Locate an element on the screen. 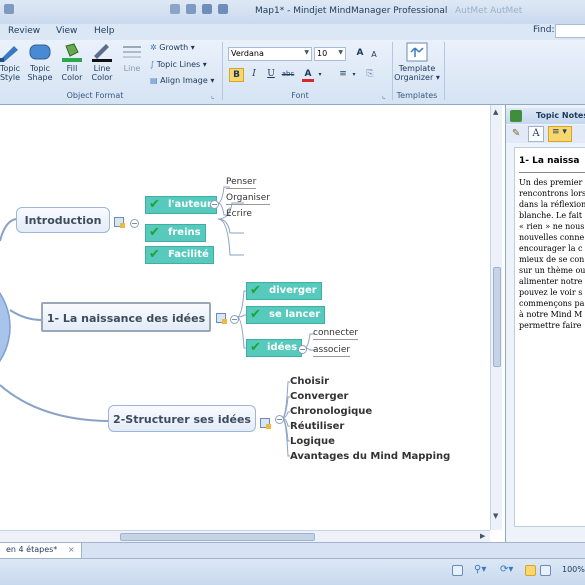  strikethrough-button: abc is located at coordinates (288, 75).